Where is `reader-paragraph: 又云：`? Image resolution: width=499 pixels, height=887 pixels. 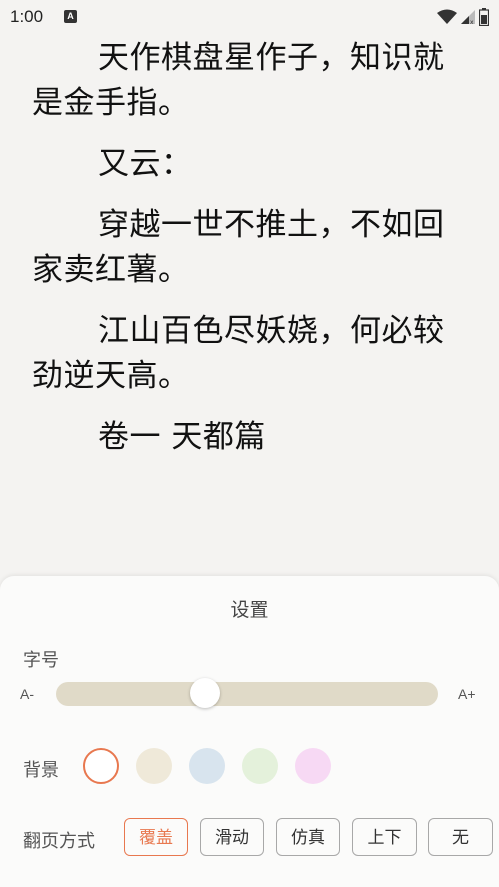 reader-paragraph: 又云： is located at coordinates (145, 164).